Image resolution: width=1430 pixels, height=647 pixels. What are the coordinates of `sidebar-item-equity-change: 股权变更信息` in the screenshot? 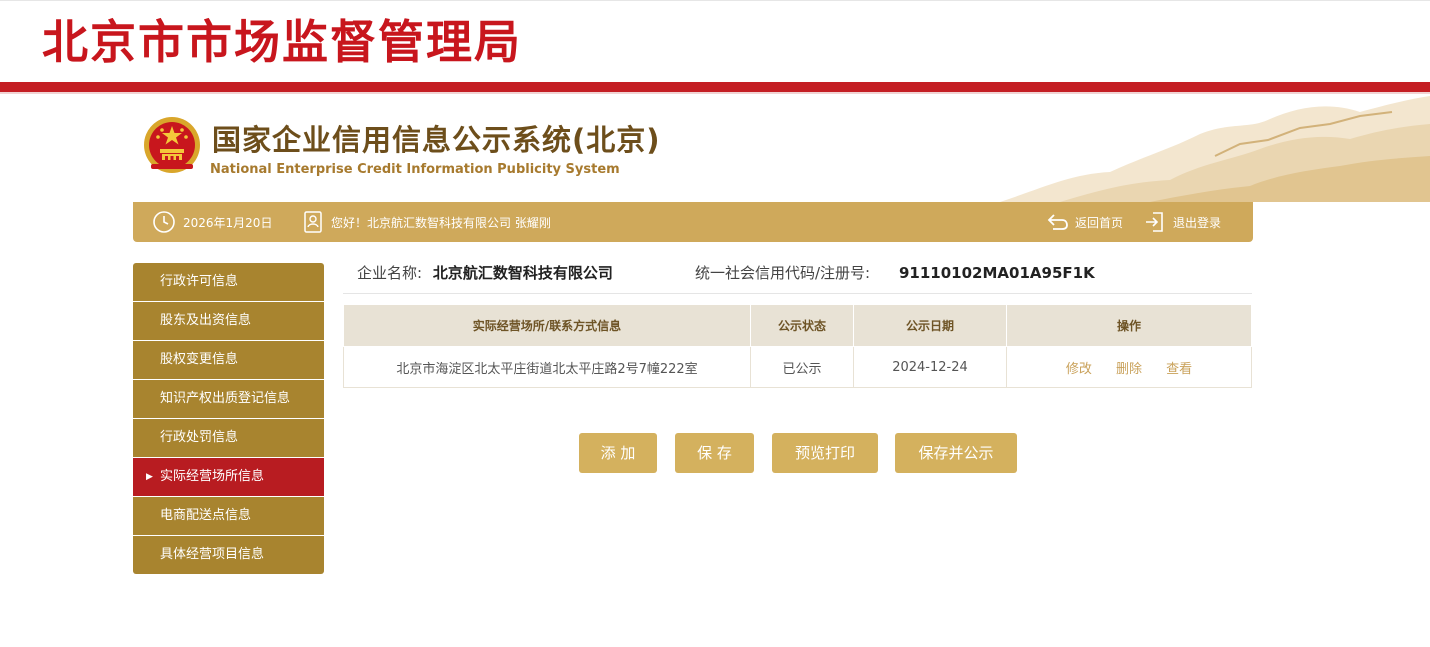 It's located at (228, 360).